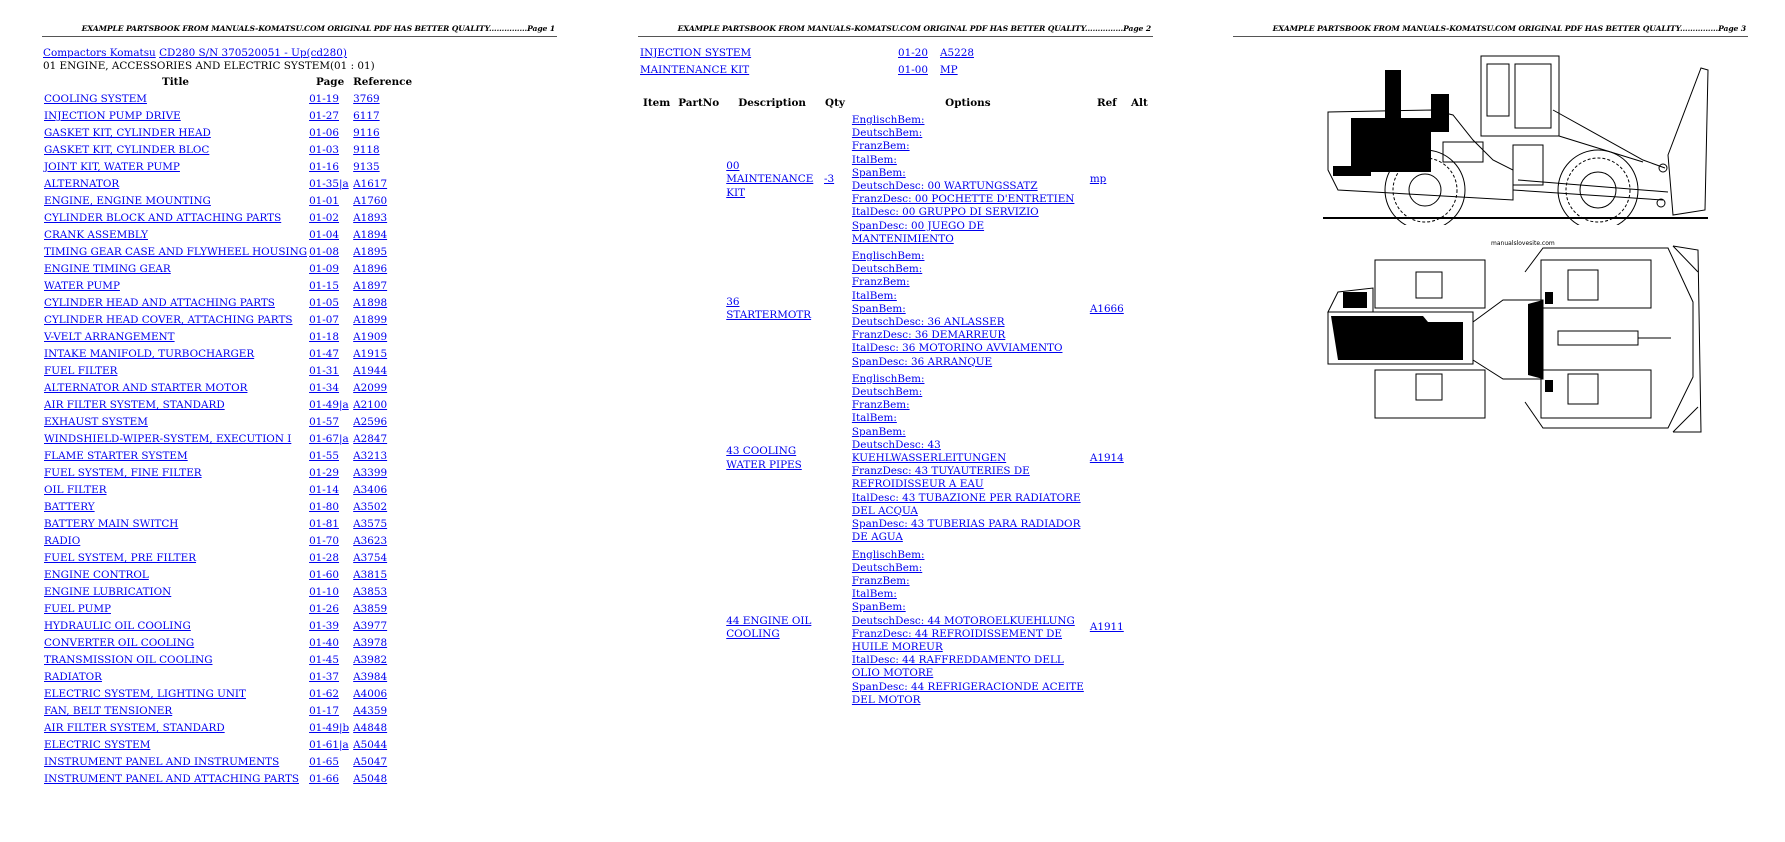 This screenshot has height=842, width=1785. What do you see at coordinates (175, 252) in the screenshot?
I see `row-title-link: TIMING GEAR CASE AND FLYWHEEL HOUSING` at bounding box center [175, 252].